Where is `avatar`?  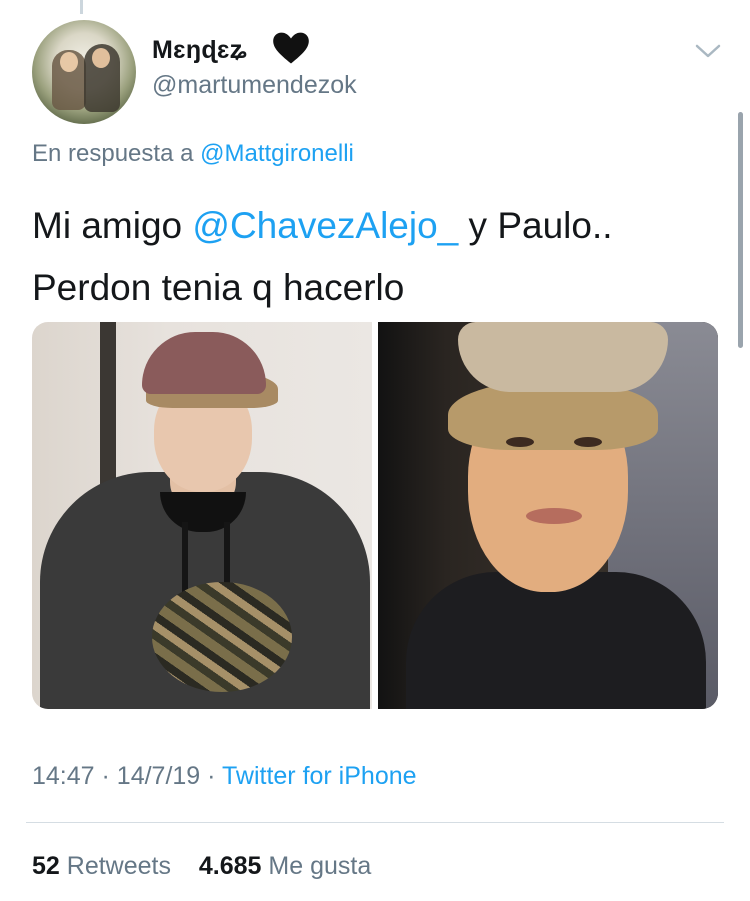
avatar is located at coordinates (84, 72).